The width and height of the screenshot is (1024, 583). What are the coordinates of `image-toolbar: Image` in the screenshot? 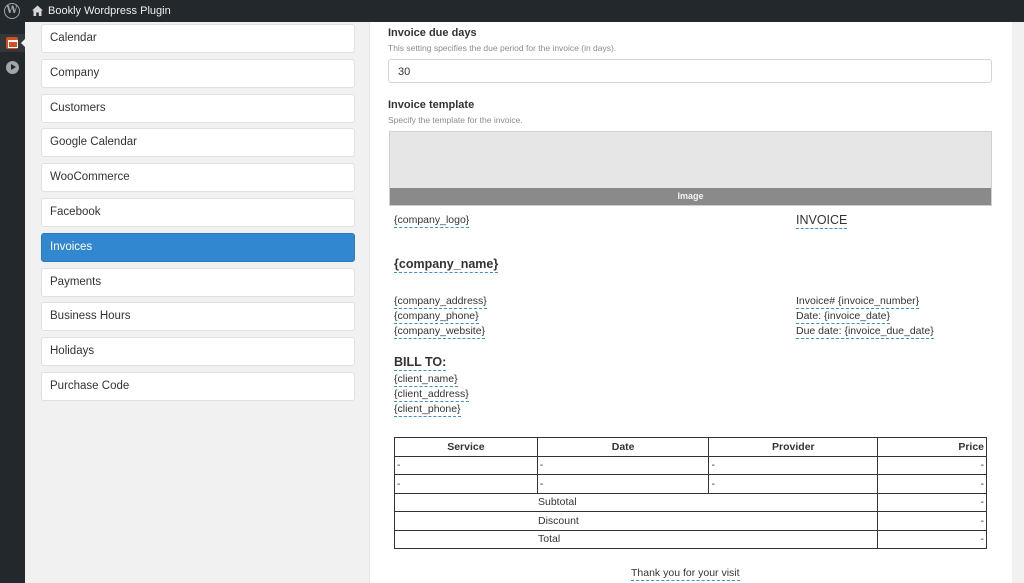 It's located at (690, 196).